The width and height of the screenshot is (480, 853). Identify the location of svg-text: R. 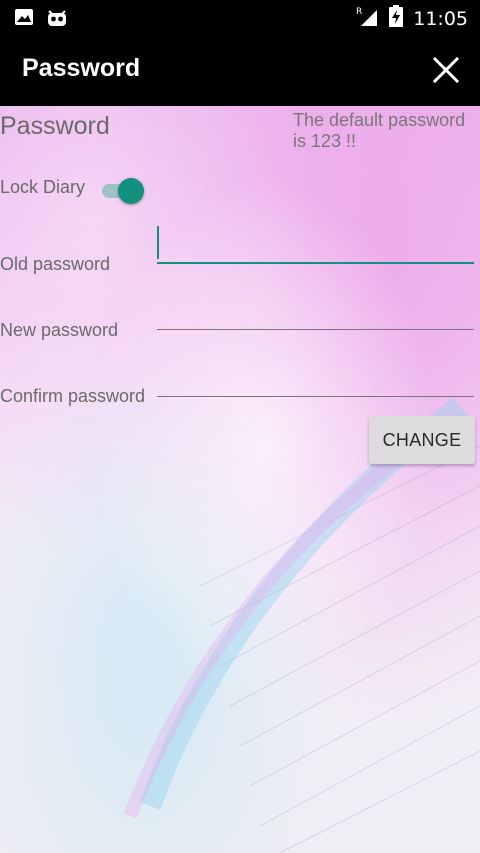
(359, 12).